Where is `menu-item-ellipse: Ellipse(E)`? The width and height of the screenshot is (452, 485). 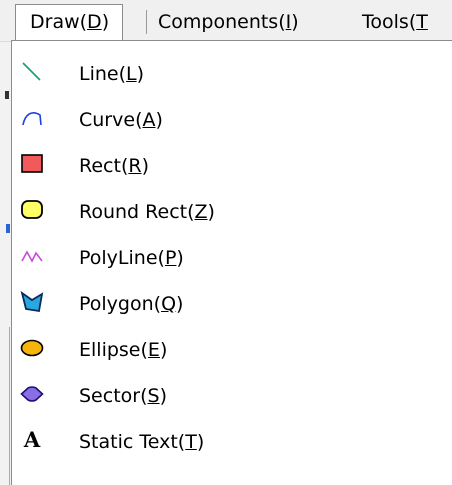
menu-item-ellipse: Ellipse(E) is located at coordinates (232, 350).